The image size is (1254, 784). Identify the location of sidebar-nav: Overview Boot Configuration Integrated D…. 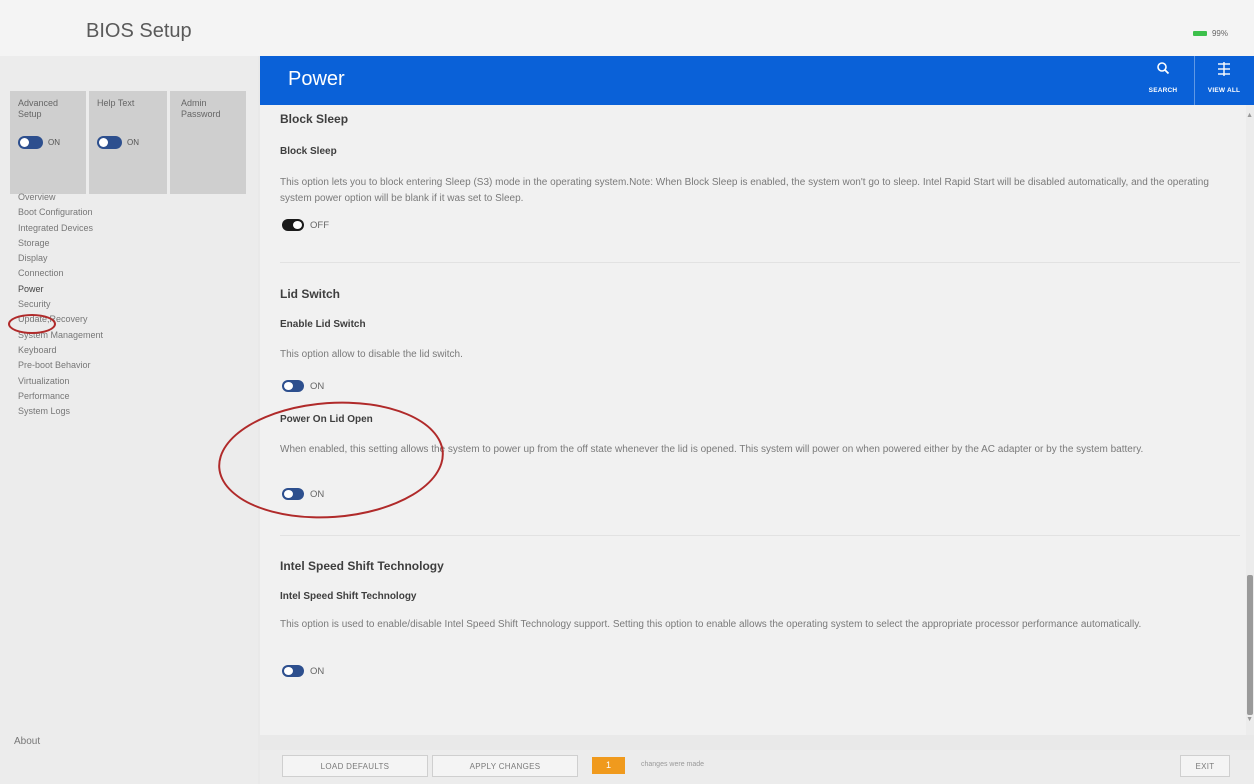
(60, 304).